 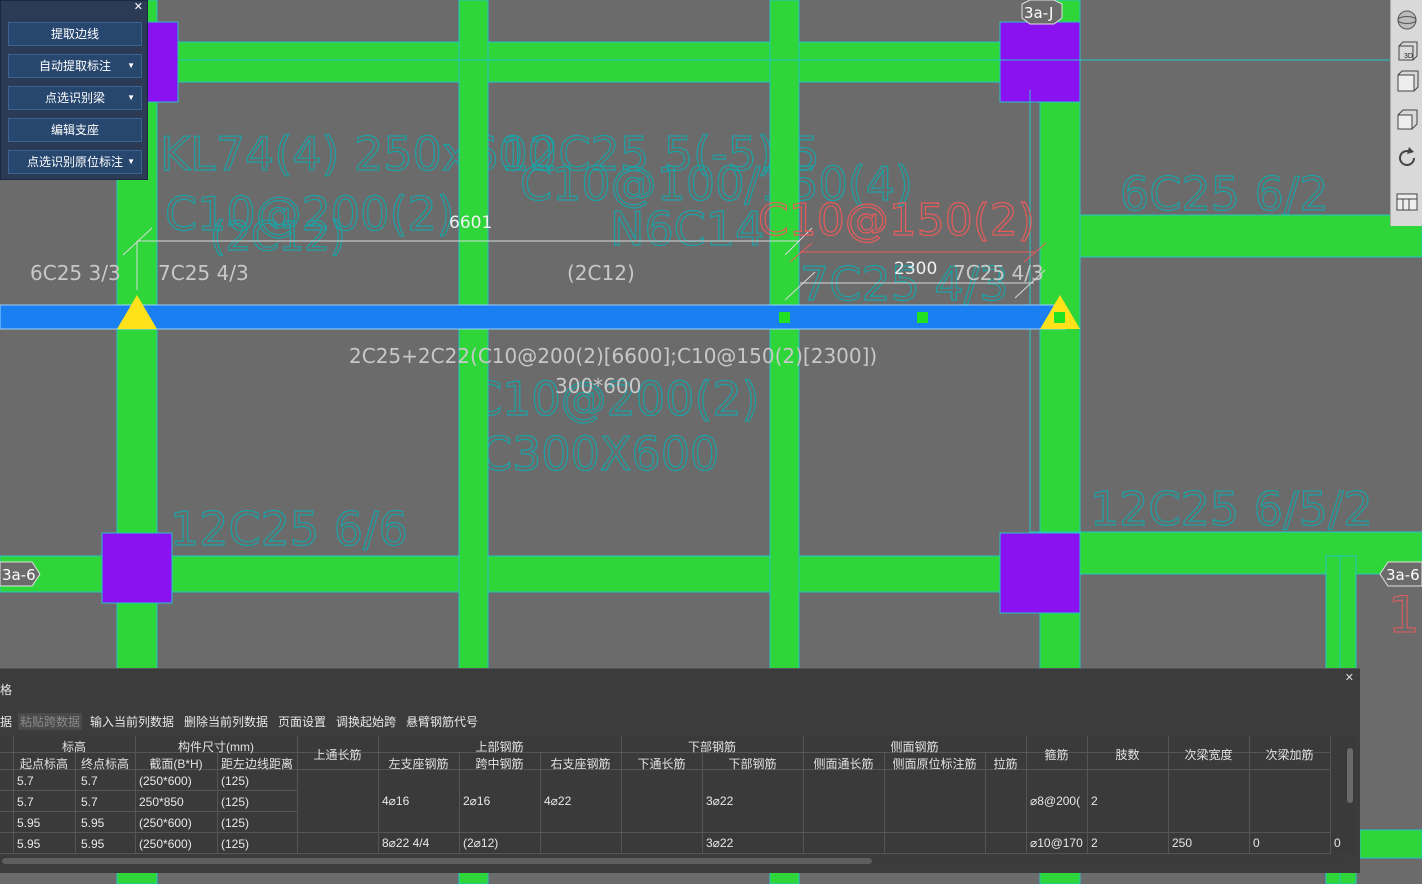 What do you see at coordinates (132, 721) in the screenshot?
I see `menu-input-column-data: 输入当前列数据` at bounding box center [132, 721].